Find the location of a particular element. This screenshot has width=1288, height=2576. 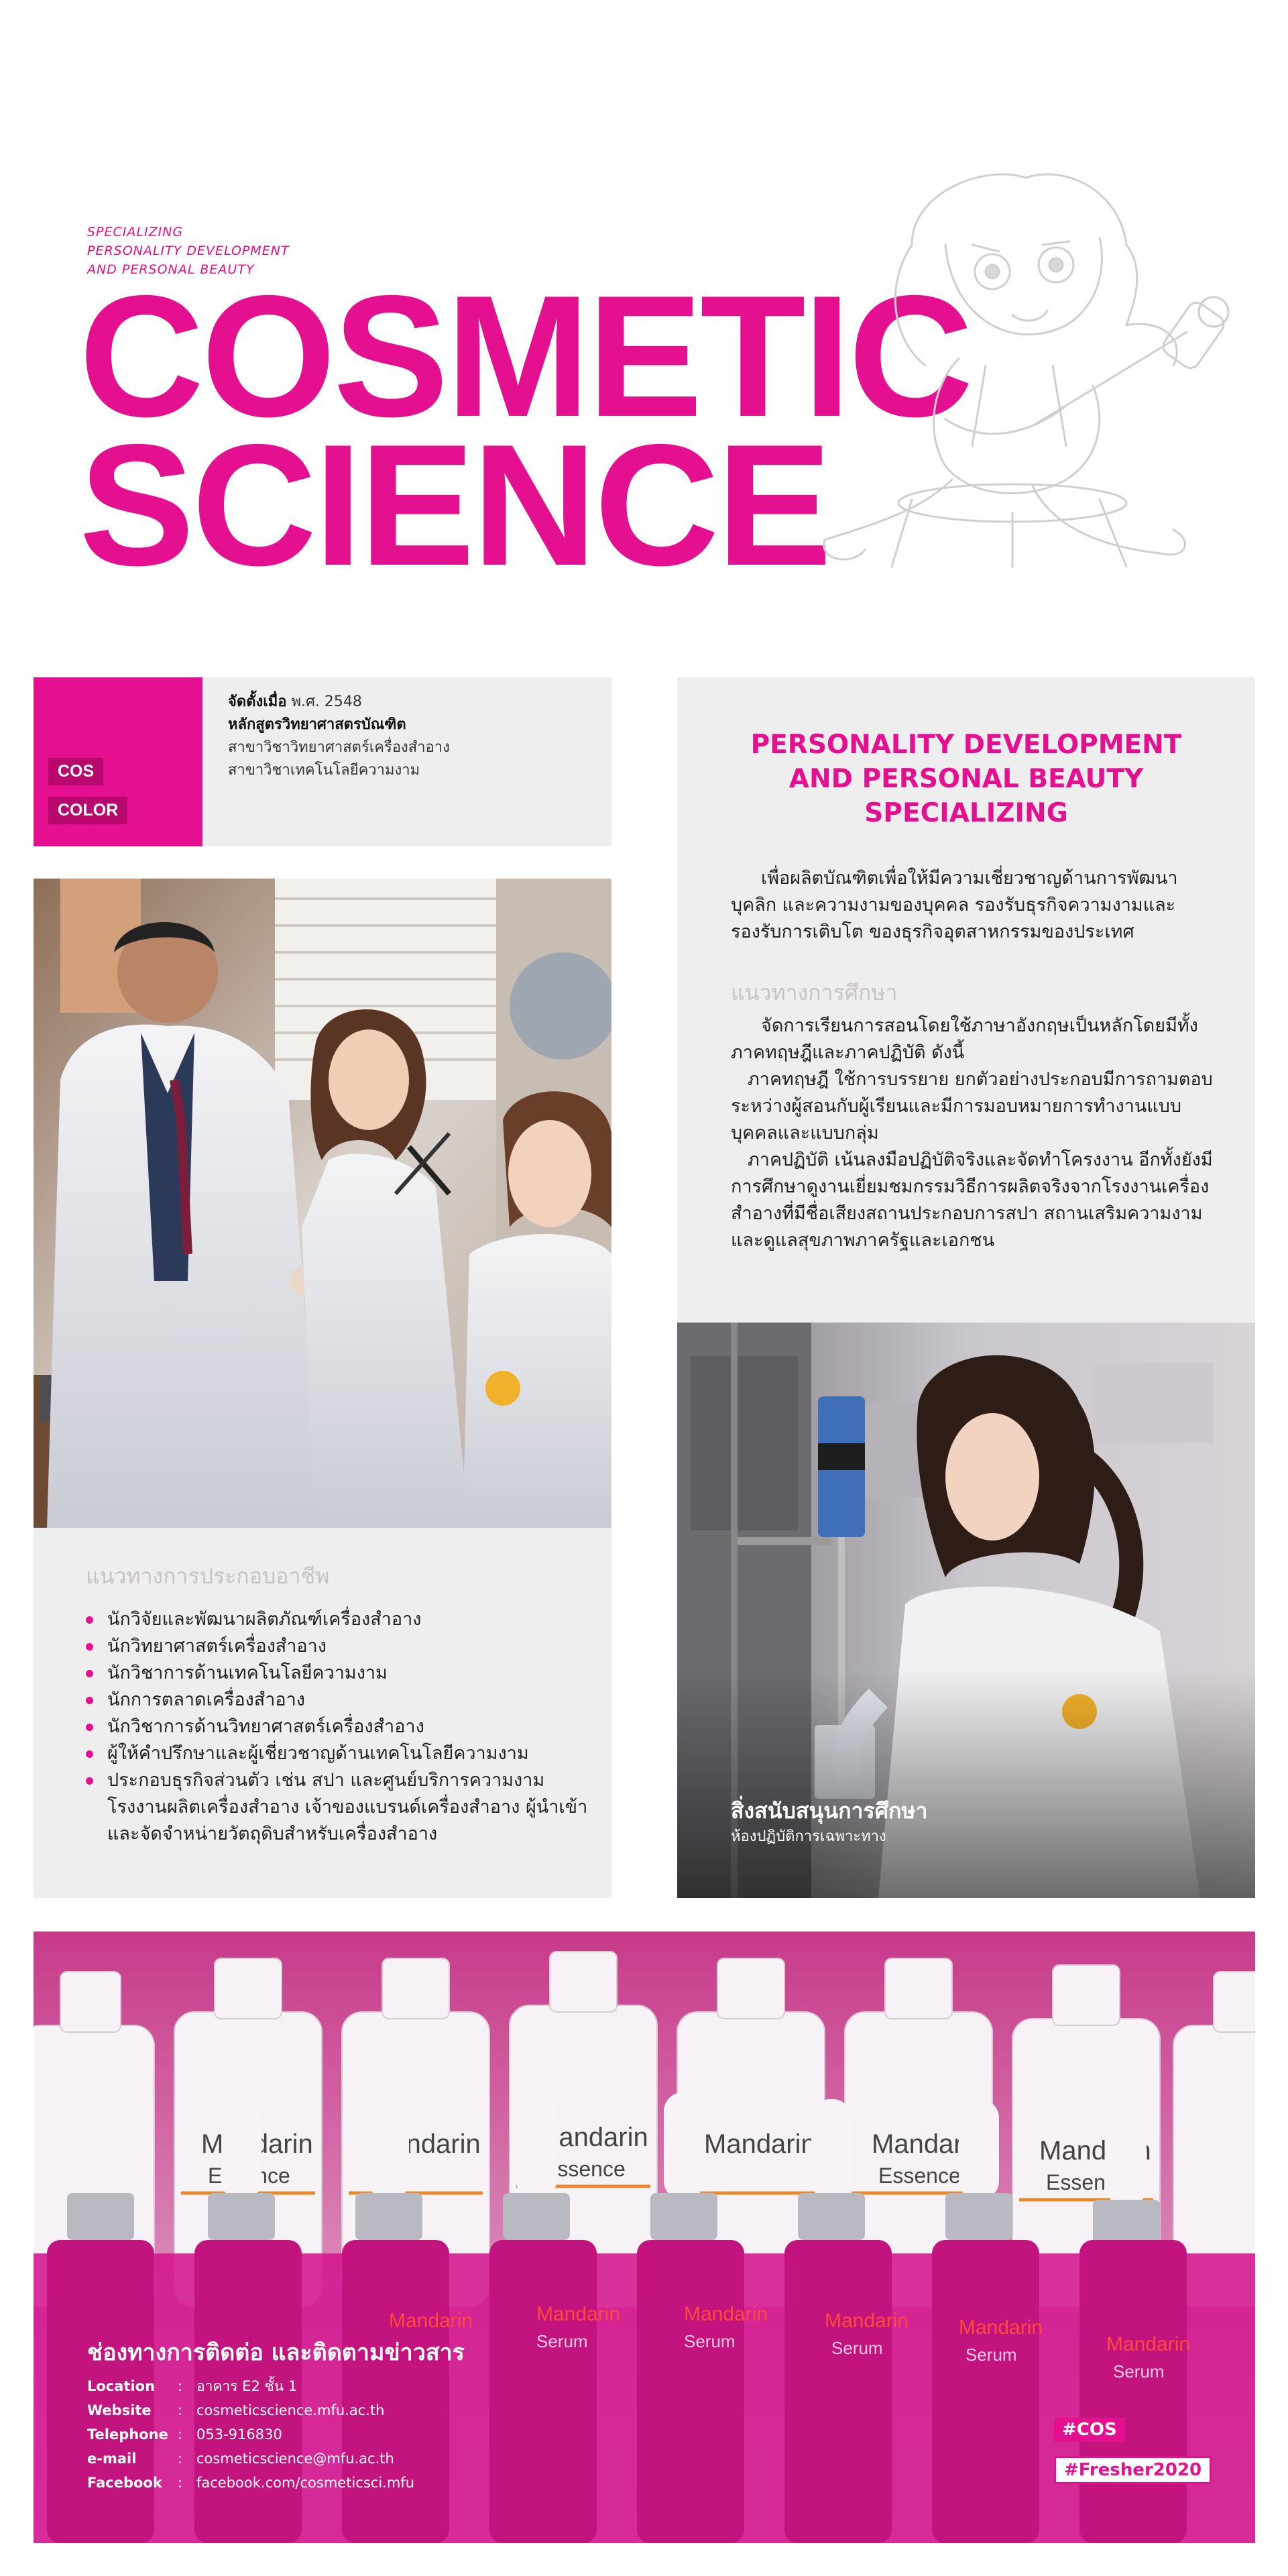

facebook-link: facebook.com/cosmeticsci.mfu is located at coordinates (305, 2483).